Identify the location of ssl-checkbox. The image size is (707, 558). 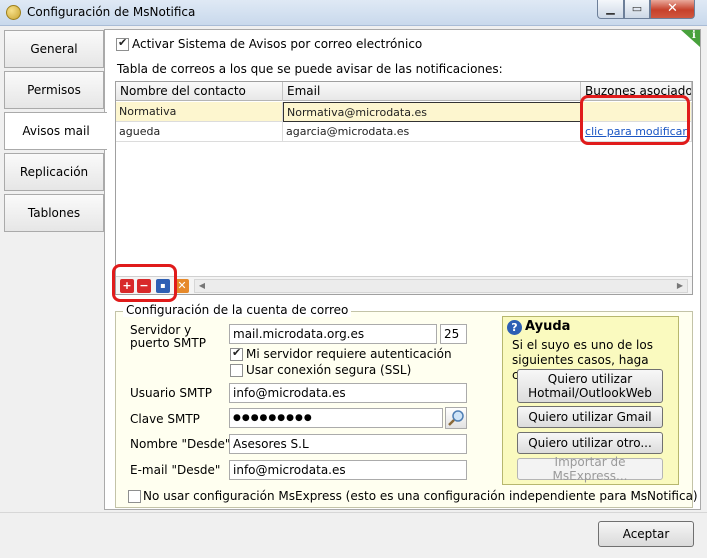
(236, 370).